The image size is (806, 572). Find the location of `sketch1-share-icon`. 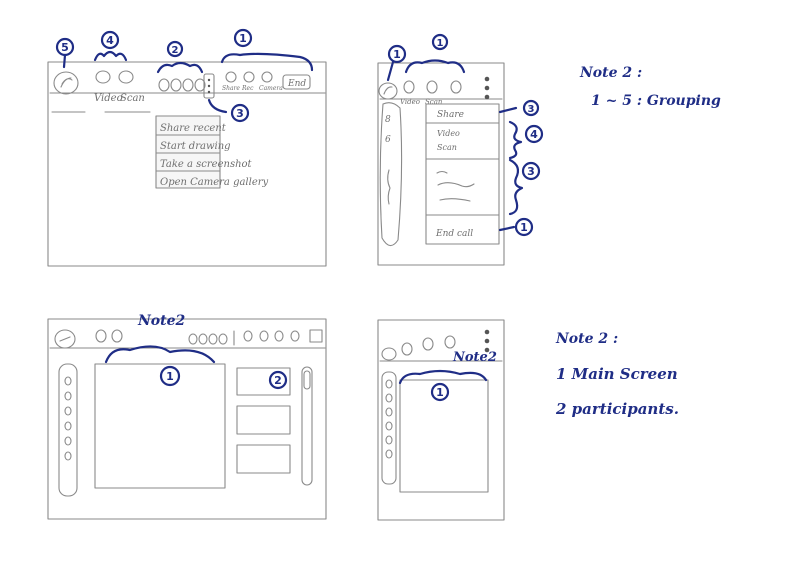

sketch1-share-icon is located at coordinates (231, 77).